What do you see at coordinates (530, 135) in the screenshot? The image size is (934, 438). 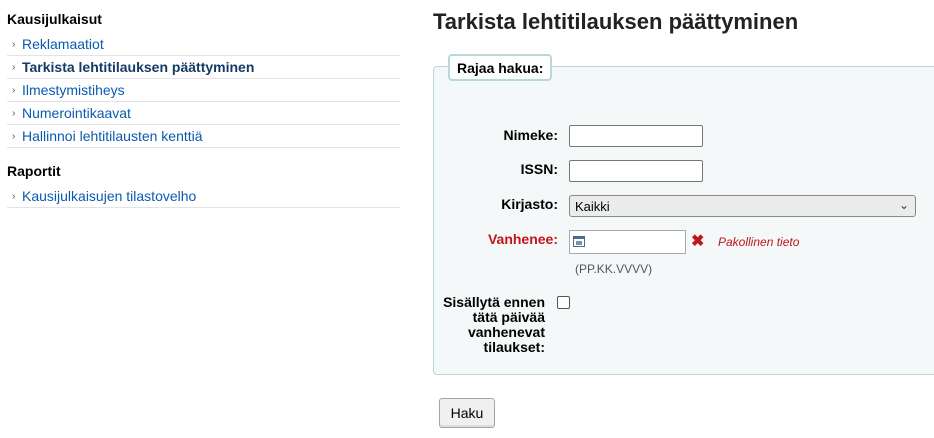 I see `title-label: Nimeke:` at bounding box center [530, 135].